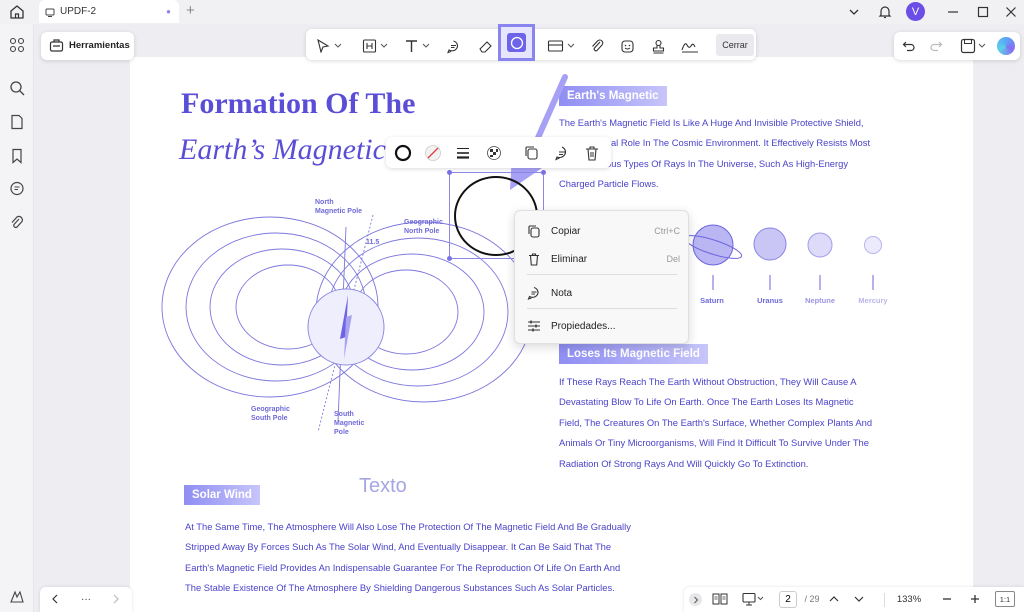  What do you see at coordinates (17, 122) in the screenshot?
I see `pages-icon` at bounding box center [17, 122].